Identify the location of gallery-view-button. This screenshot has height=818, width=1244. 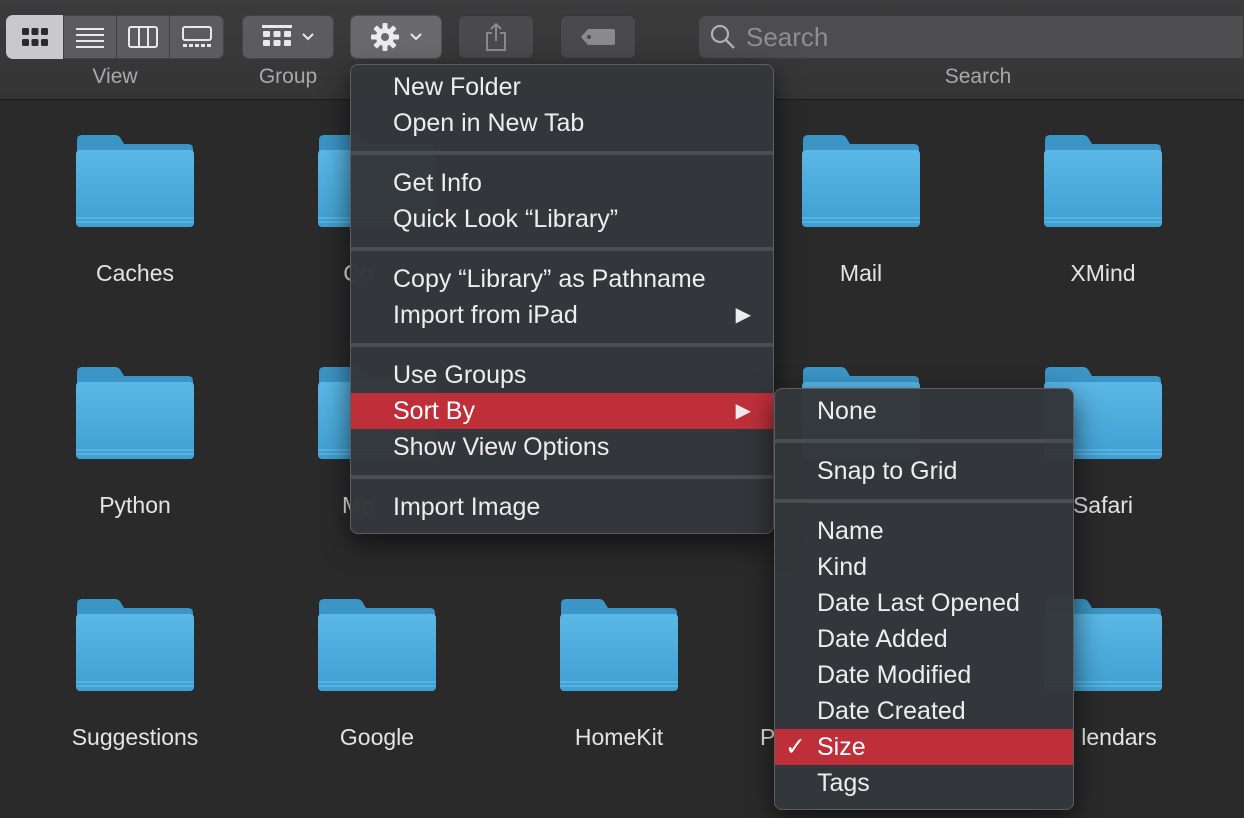
(197, 37).